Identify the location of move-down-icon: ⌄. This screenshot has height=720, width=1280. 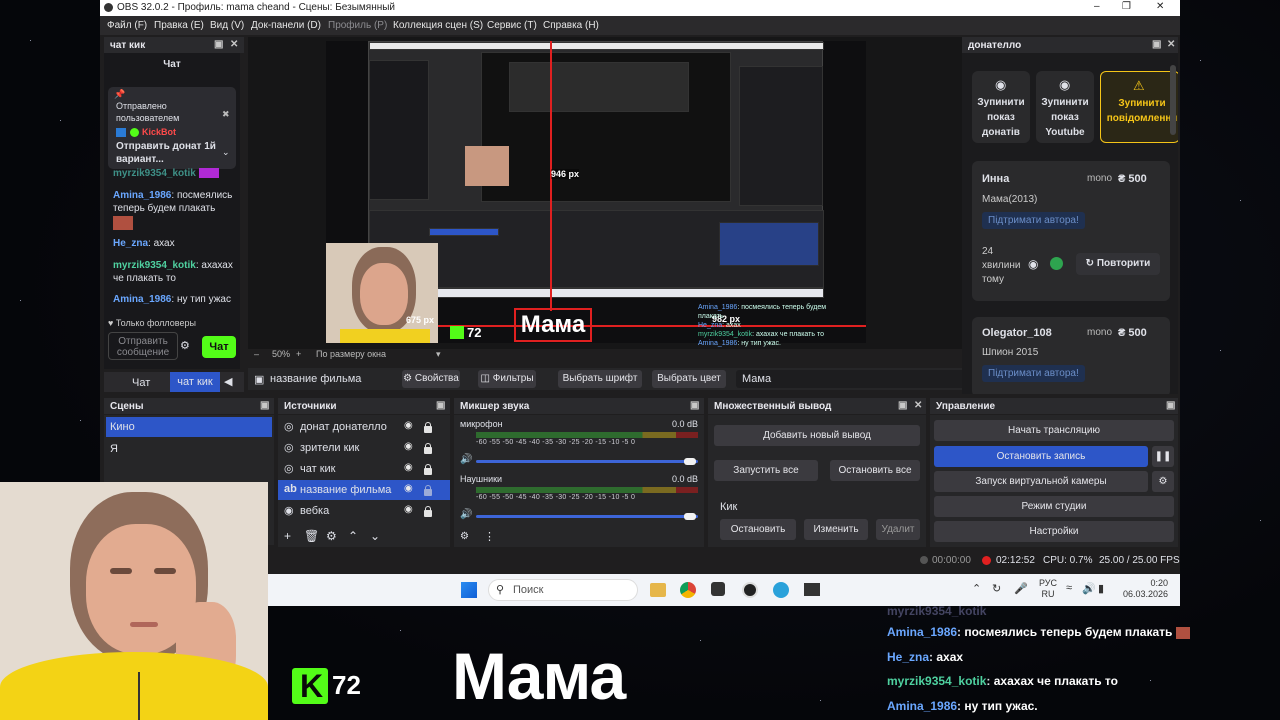
(375, 536).